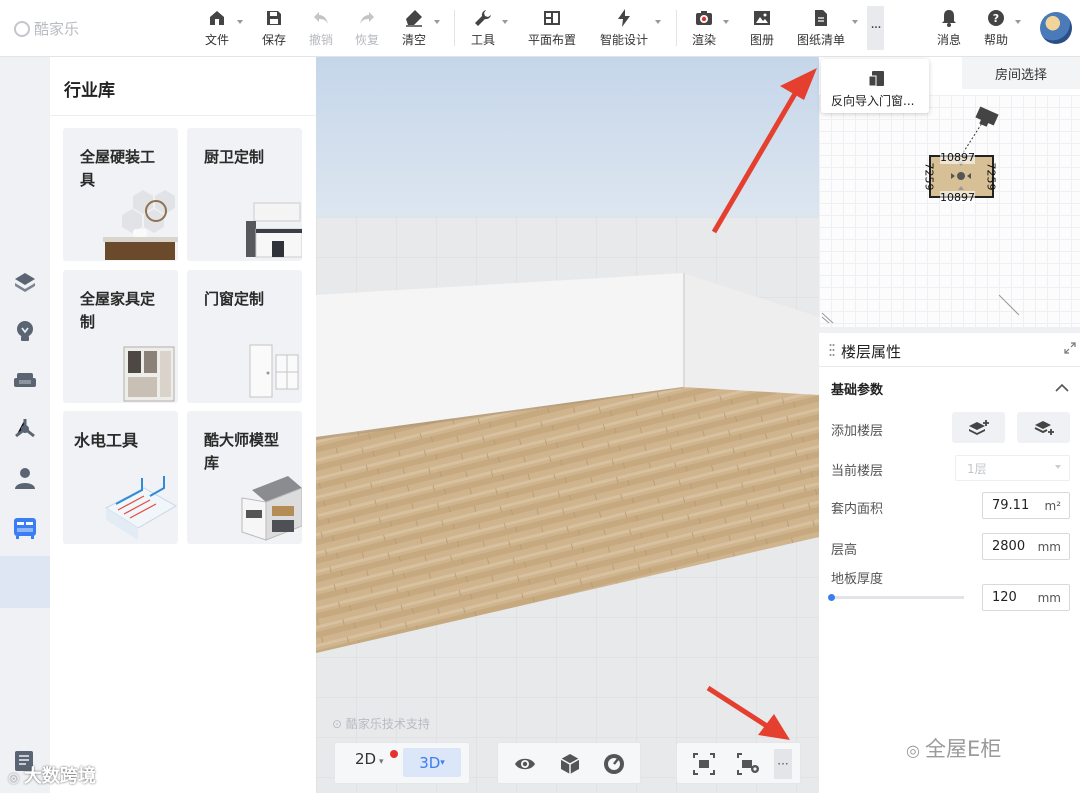 The height and width of the screenshot is (793, 1080). Describe the element at coordinates (483, 29) in the screenshot. I see `tools-menu-button: 工具` at that location.